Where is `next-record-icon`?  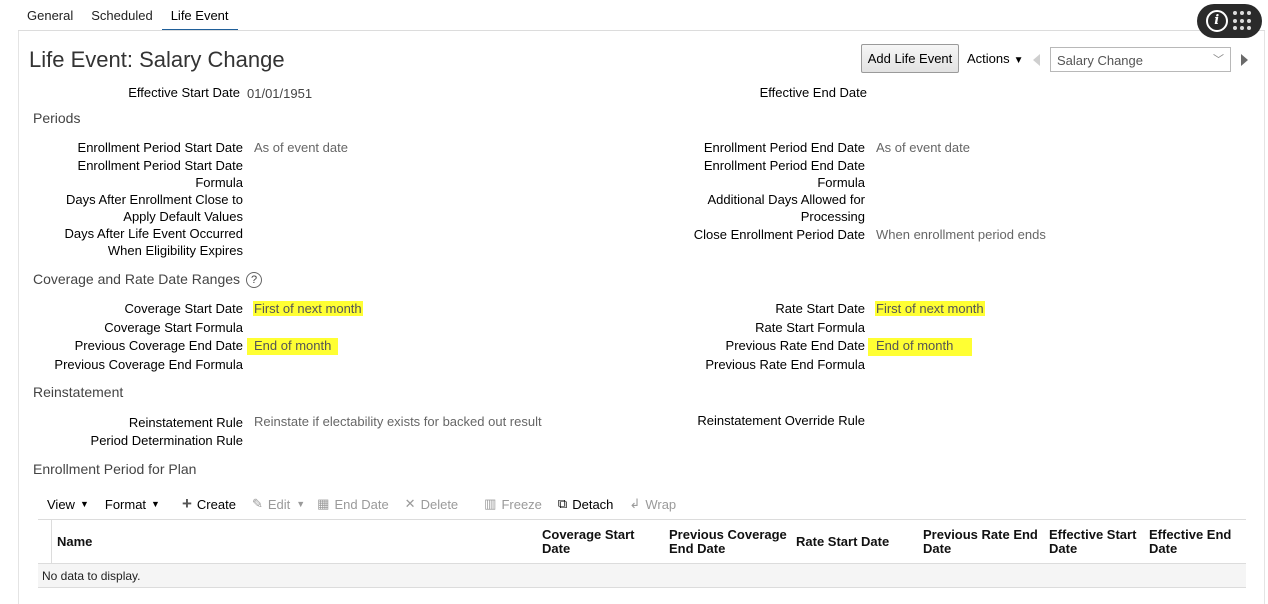 next-record-icon is located at coordinates (1244, 60).